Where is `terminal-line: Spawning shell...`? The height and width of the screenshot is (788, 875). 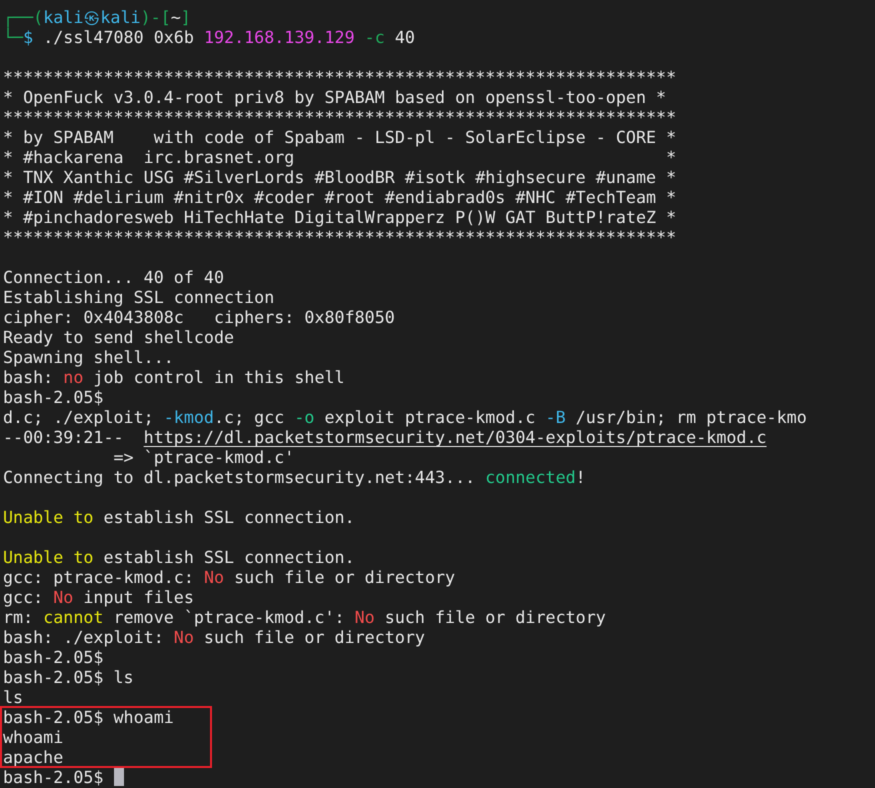 terminal-line: Spawning shell... is located at coordinates (88, 357).